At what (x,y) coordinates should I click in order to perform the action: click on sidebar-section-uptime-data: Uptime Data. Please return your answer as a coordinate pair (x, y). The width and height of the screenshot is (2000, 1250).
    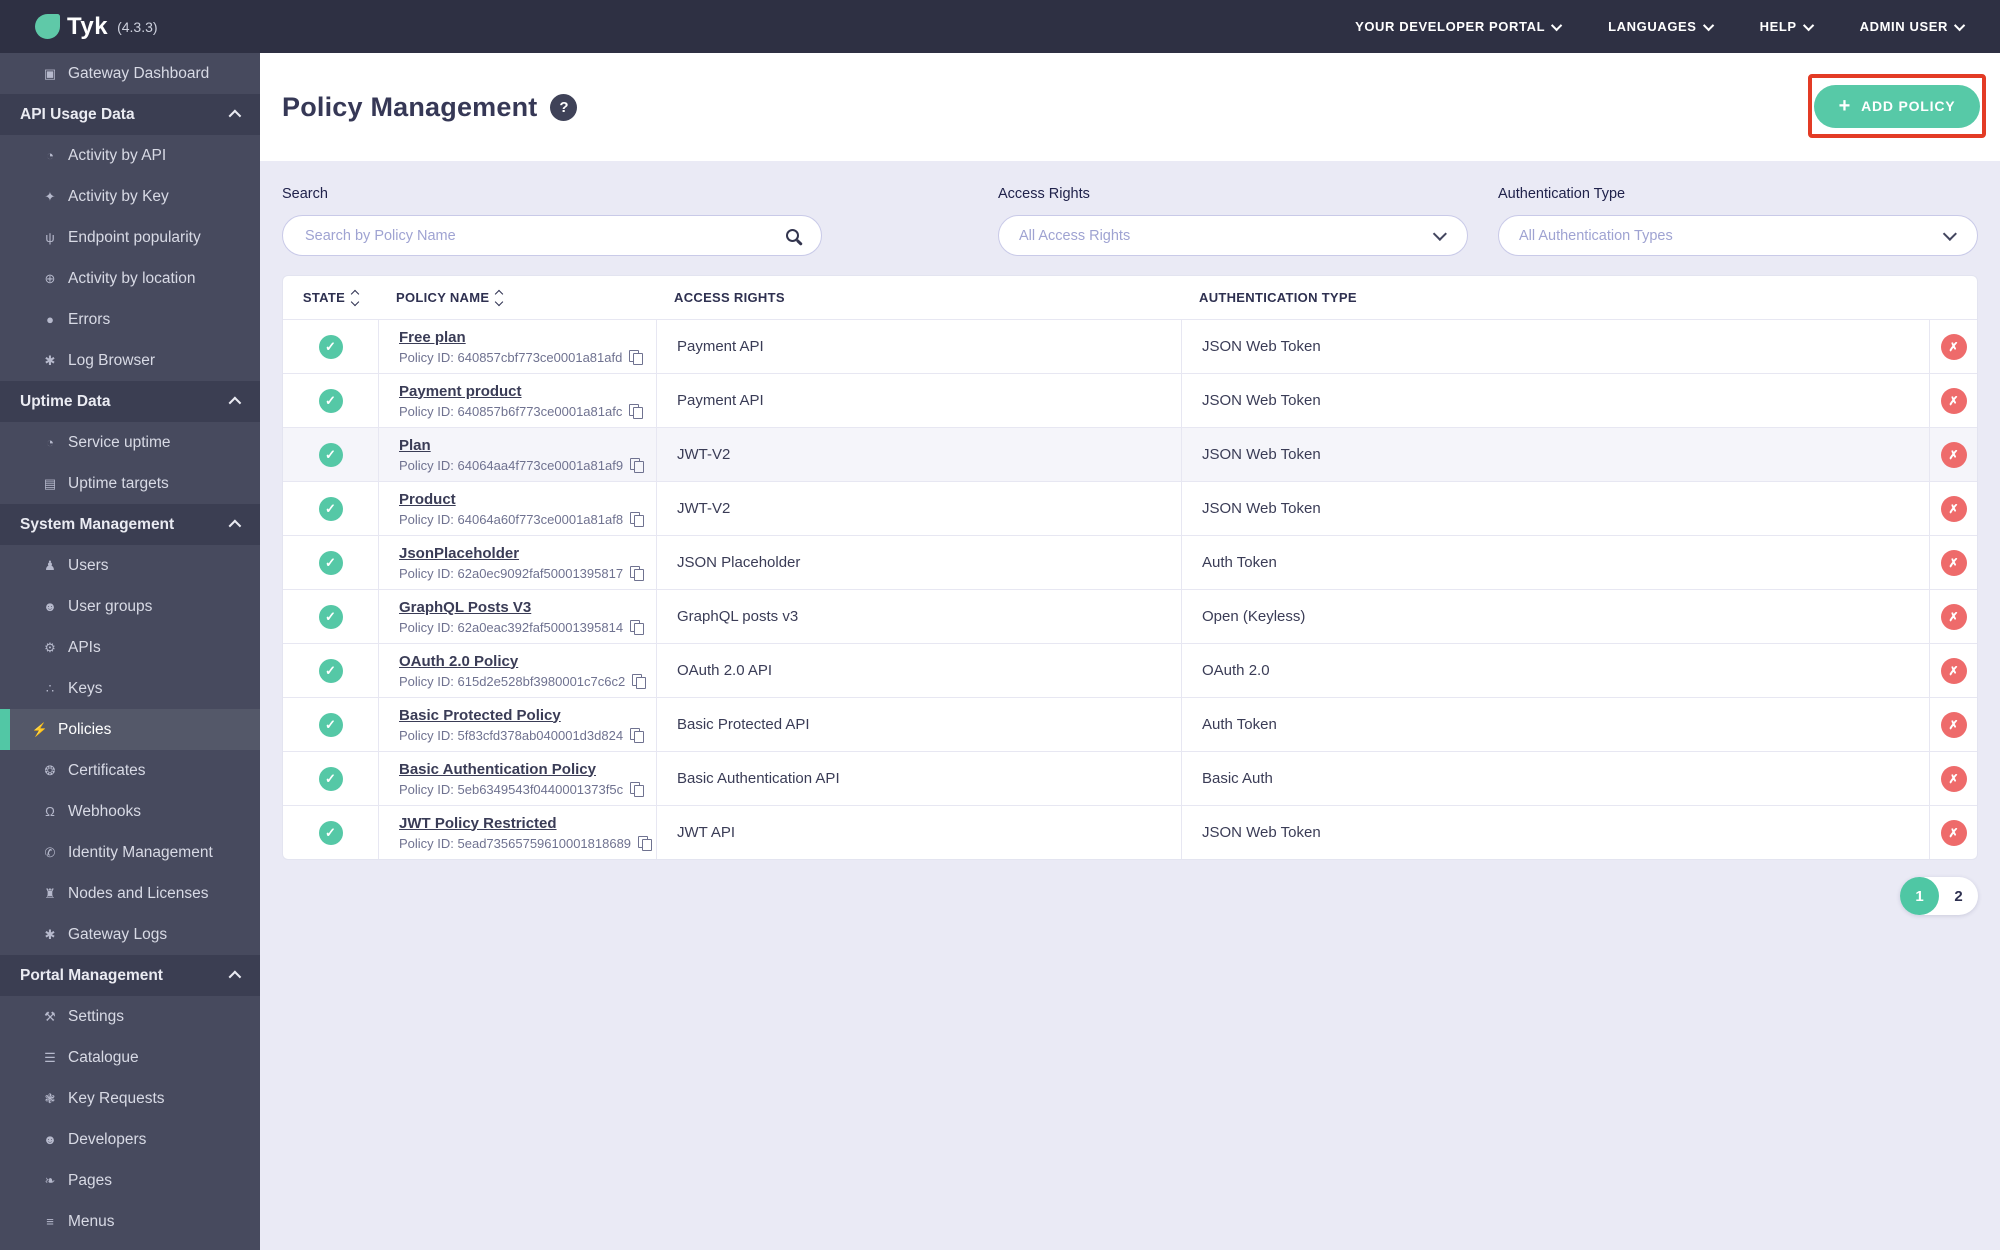
    Looking at the image, I should click on (130, 401).